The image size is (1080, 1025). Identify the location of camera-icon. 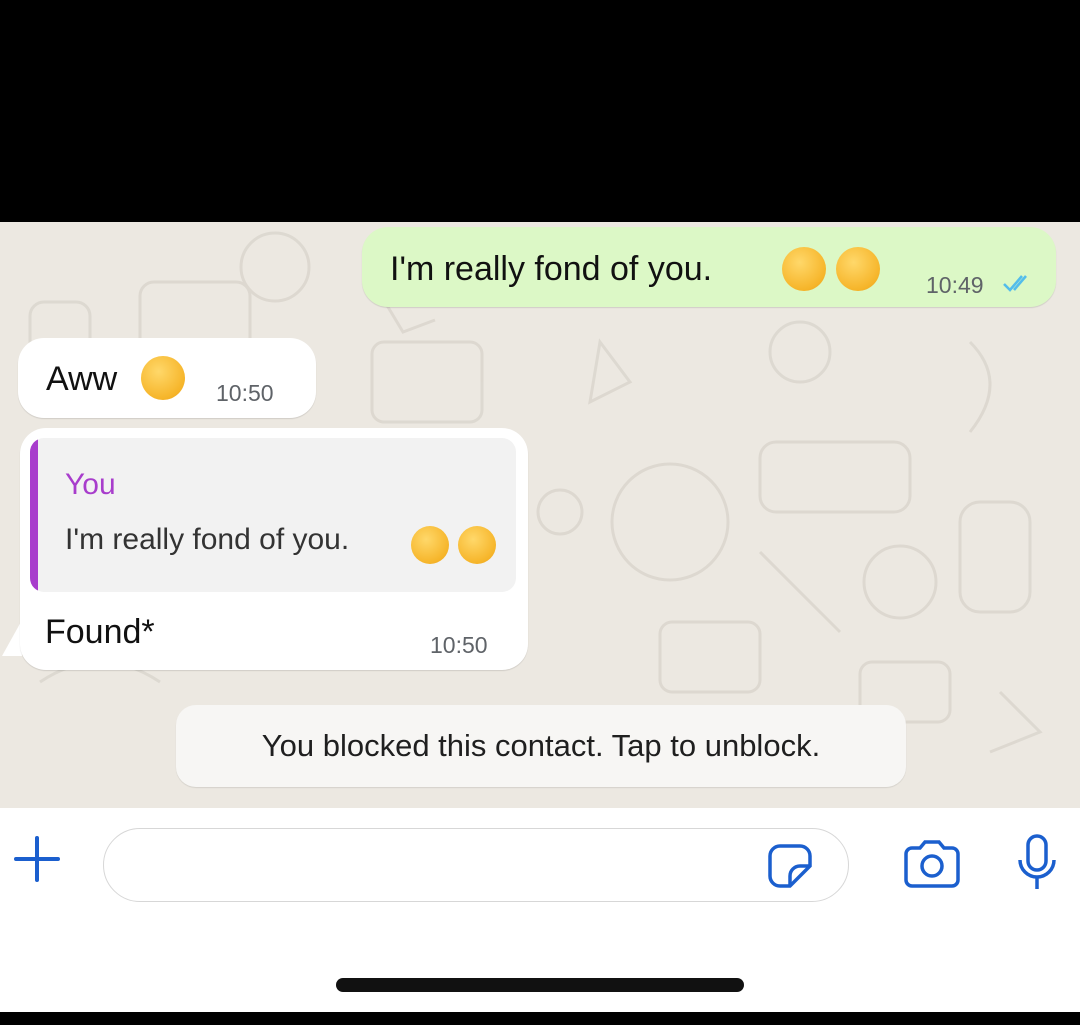
(932, 865).